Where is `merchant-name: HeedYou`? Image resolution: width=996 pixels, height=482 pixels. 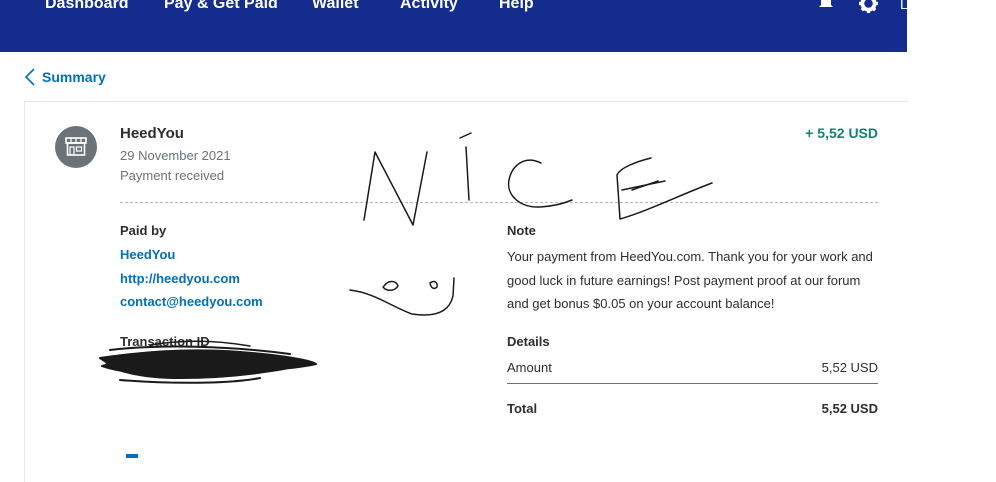 merchant-name: HeedYou is located at coordinates (152, 133).